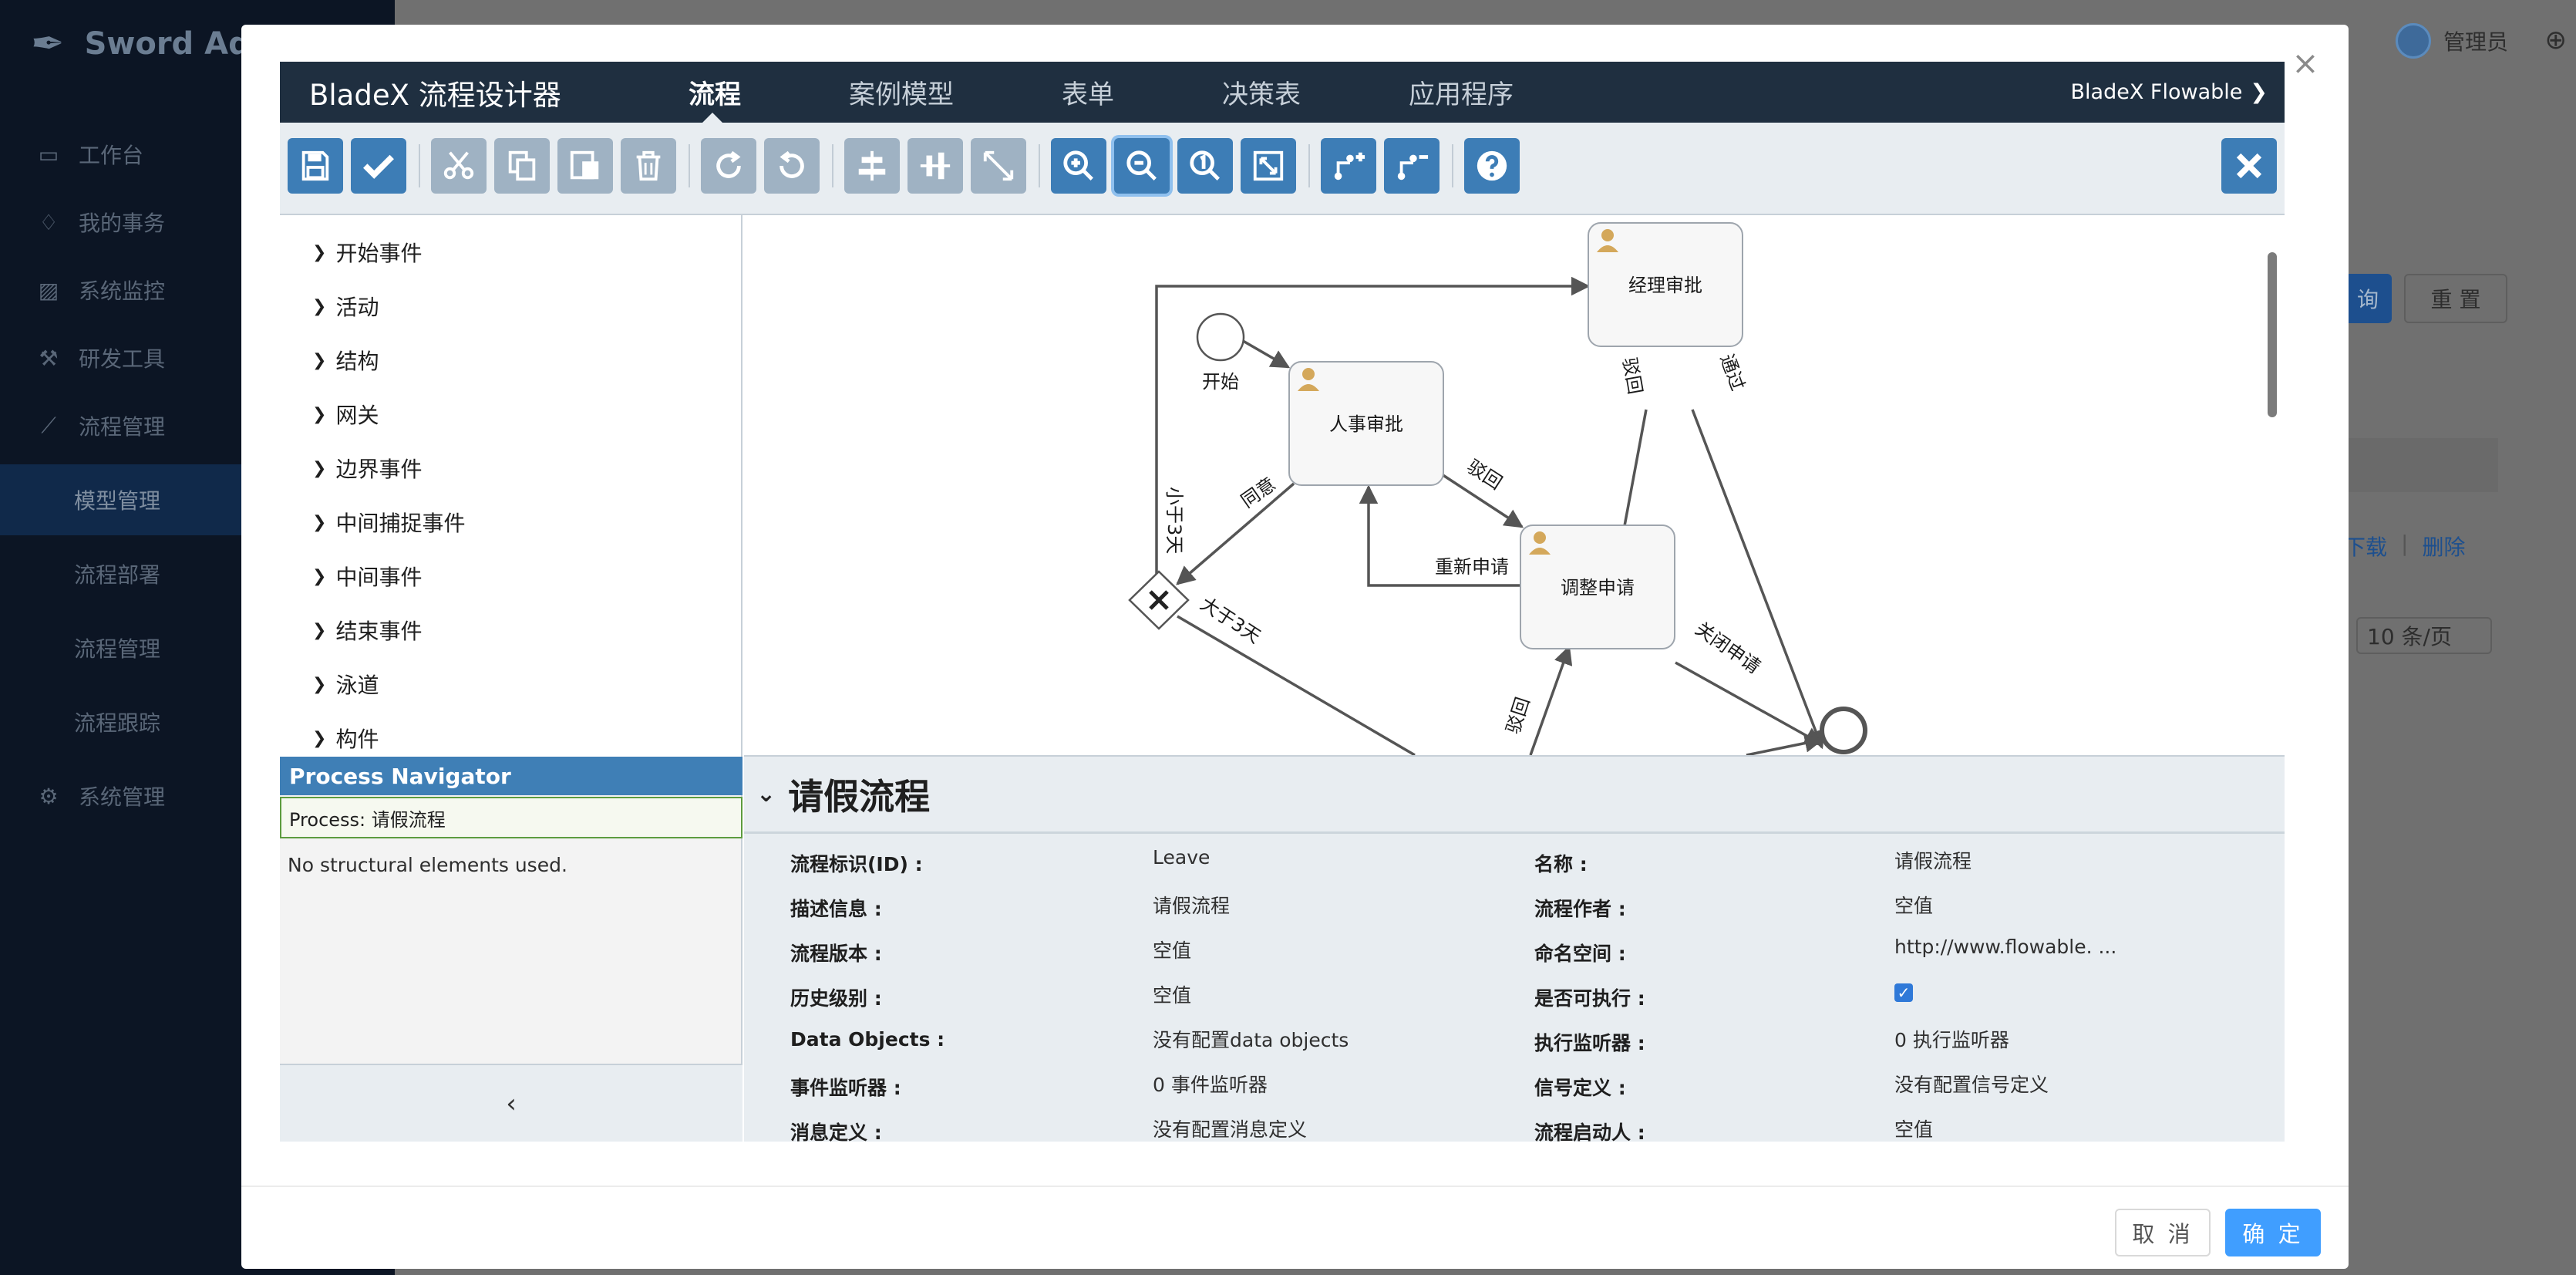 The height and width of the screenshot is (1275, 2576). Describe the element at coordinates (585, 166) in the screenshot. I see `paste-button` at that location.